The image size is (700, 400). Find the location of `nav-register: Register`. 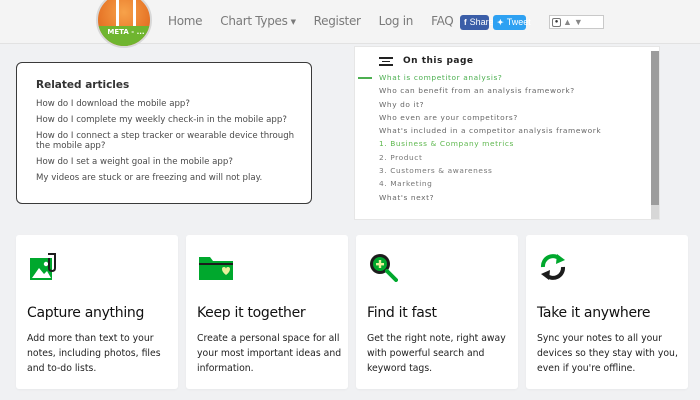

nav-register: Register is located at coordinates (337, 21).